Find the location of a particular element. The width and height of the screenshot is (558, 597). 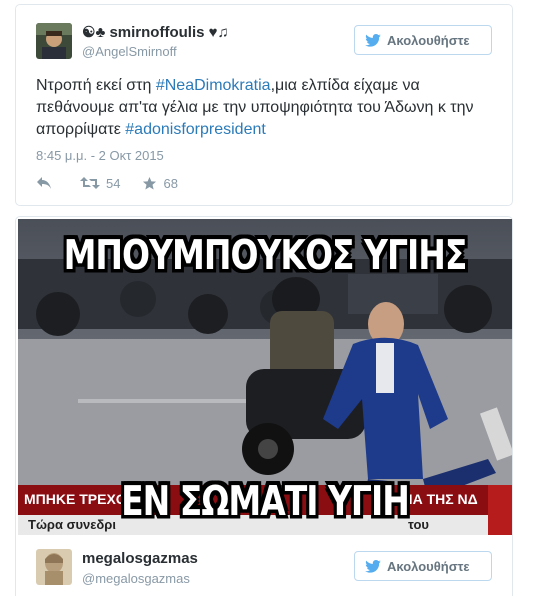

display-name: ☯♣ smirnoffoulis ♥♫ is located at coordinates (155, 32).